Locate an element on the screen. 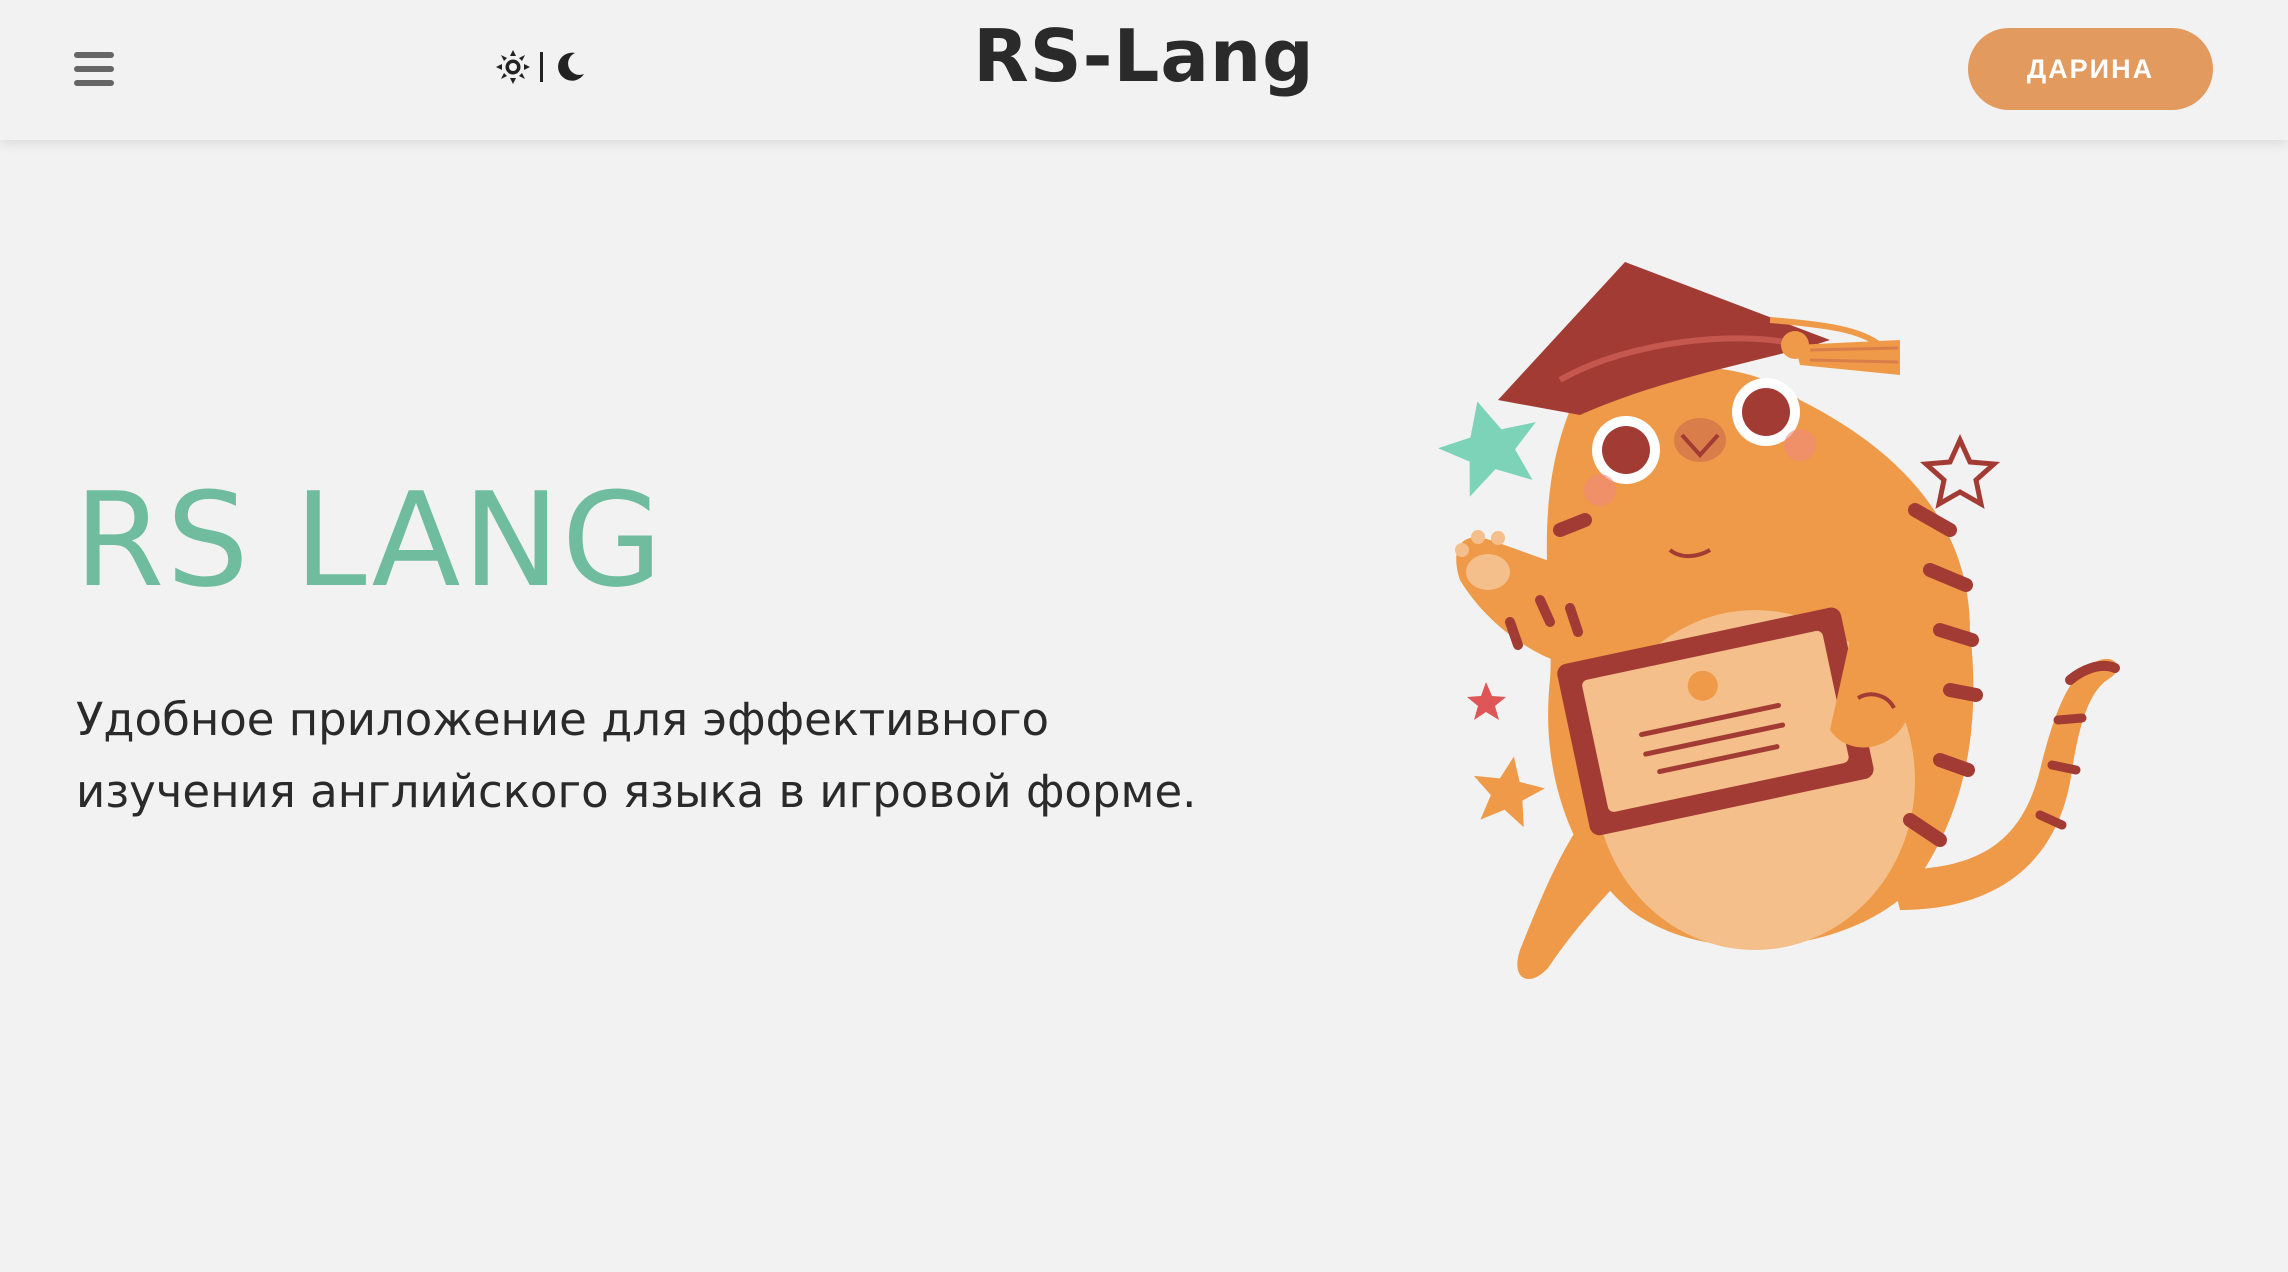 This screenshot has height=1272, width=2288. hero-title: RS LANG is located at coordinates (369, 540).